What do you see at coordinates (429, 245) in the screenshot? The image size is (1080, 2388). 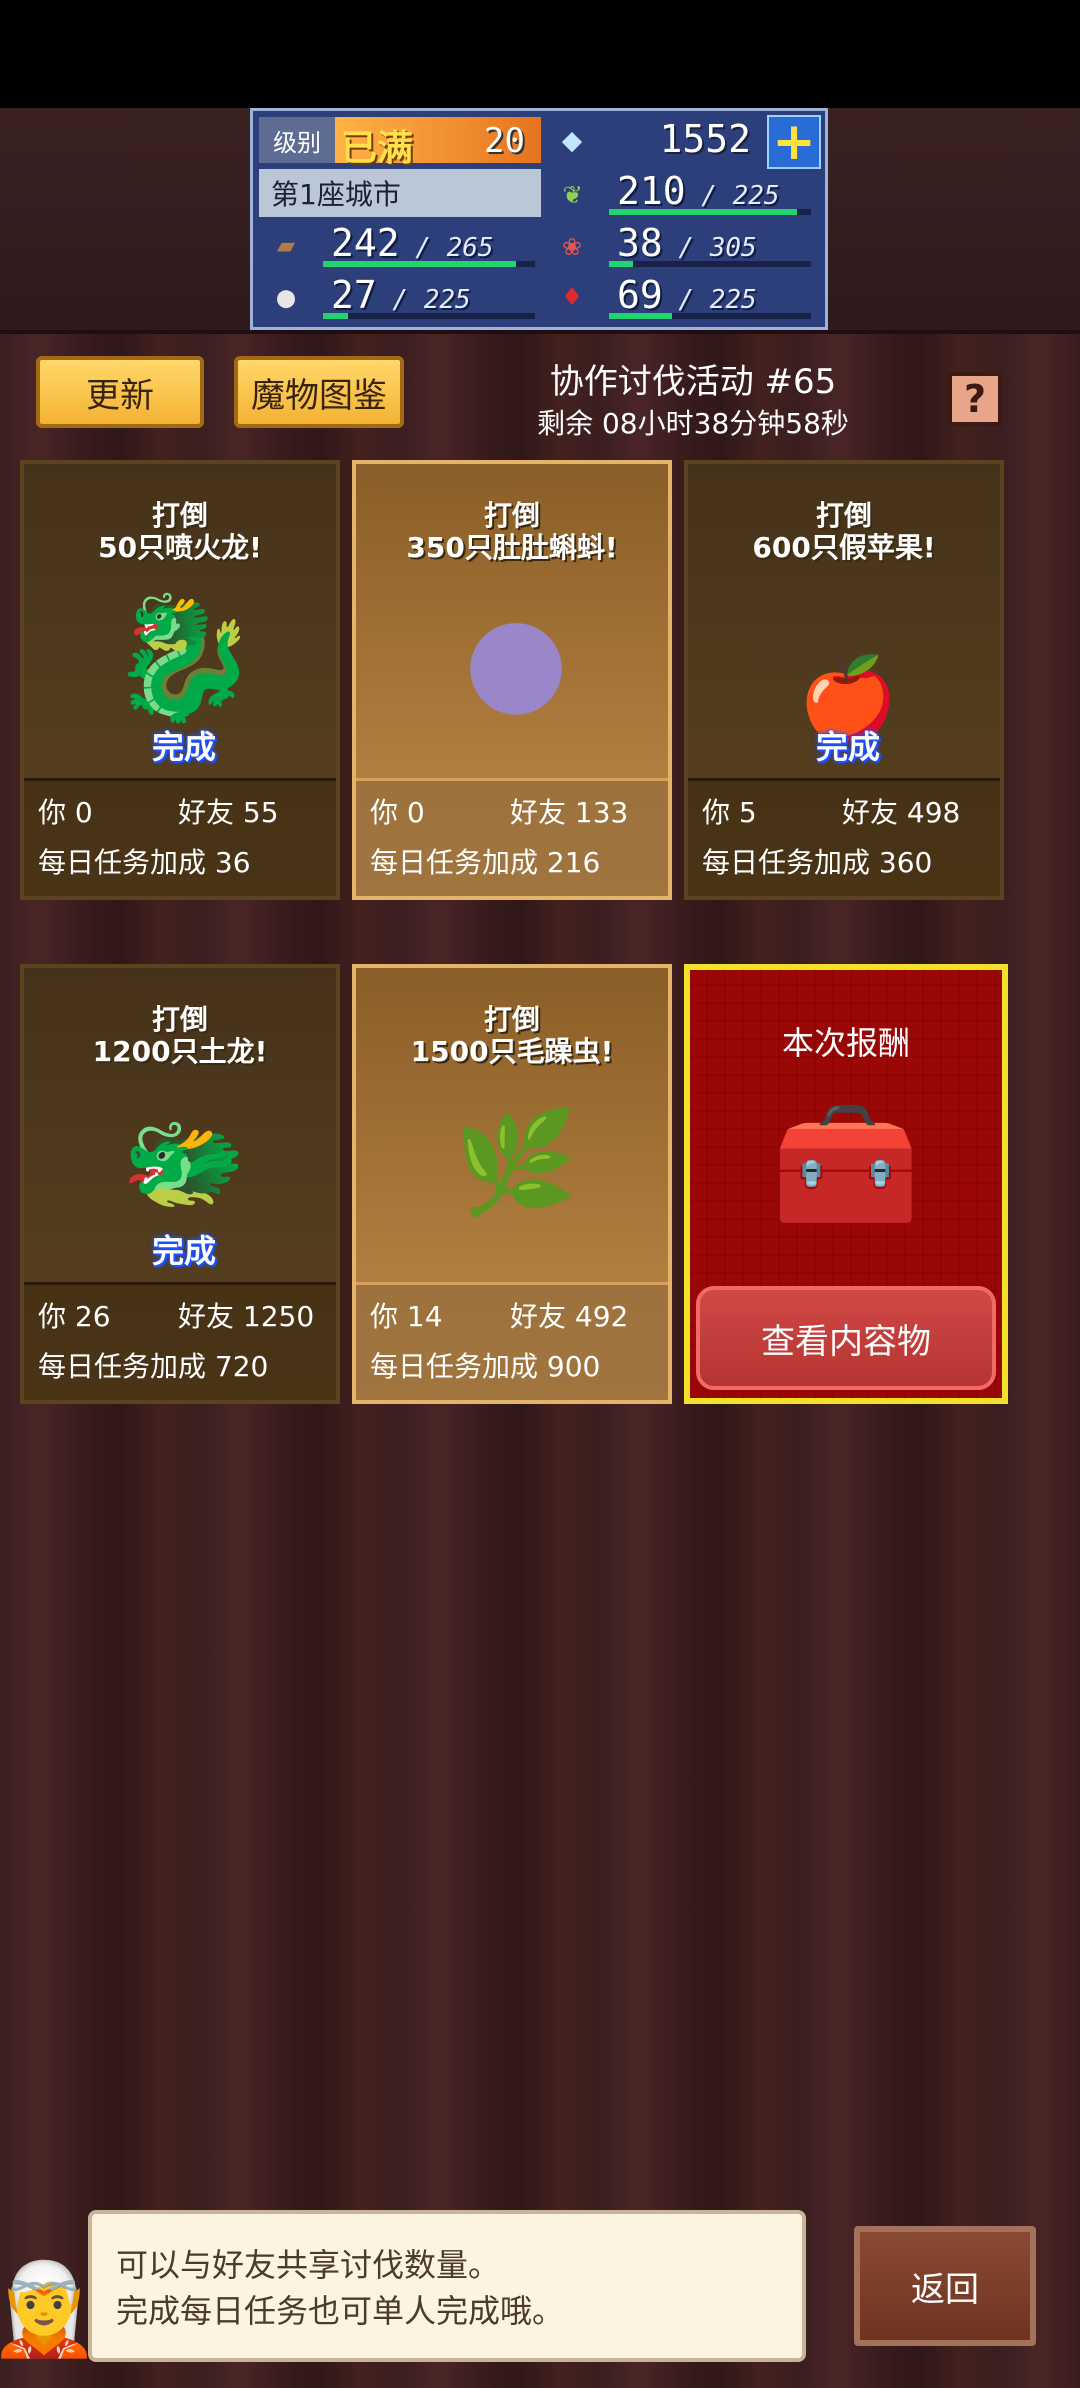 I see `resource-wood: 242 / 265` at bounding box center [429, 245].